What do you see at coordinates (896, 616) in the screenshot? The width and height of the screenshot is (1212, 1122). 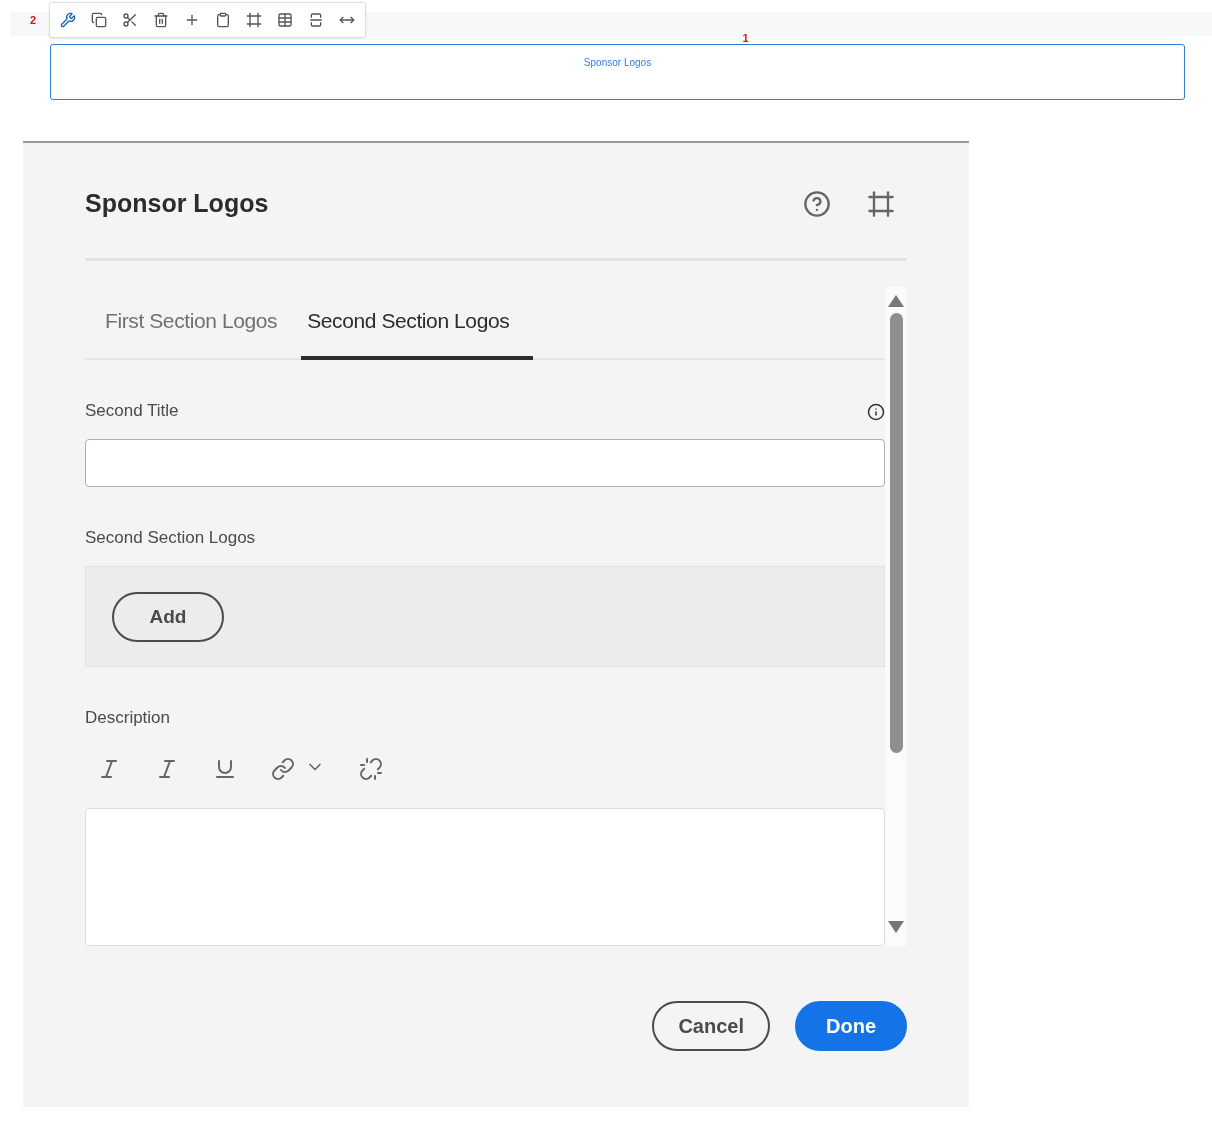 I see `scrollbar` at bounding box center [896, 616].